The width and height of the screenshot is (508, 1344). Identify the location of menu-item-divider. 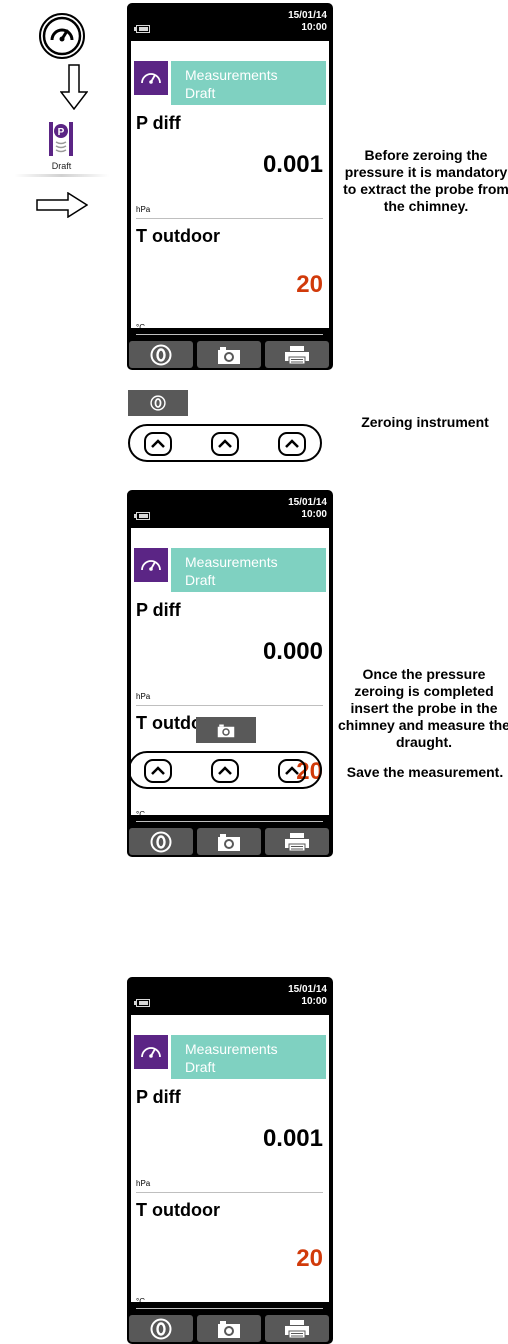
(61, 175).